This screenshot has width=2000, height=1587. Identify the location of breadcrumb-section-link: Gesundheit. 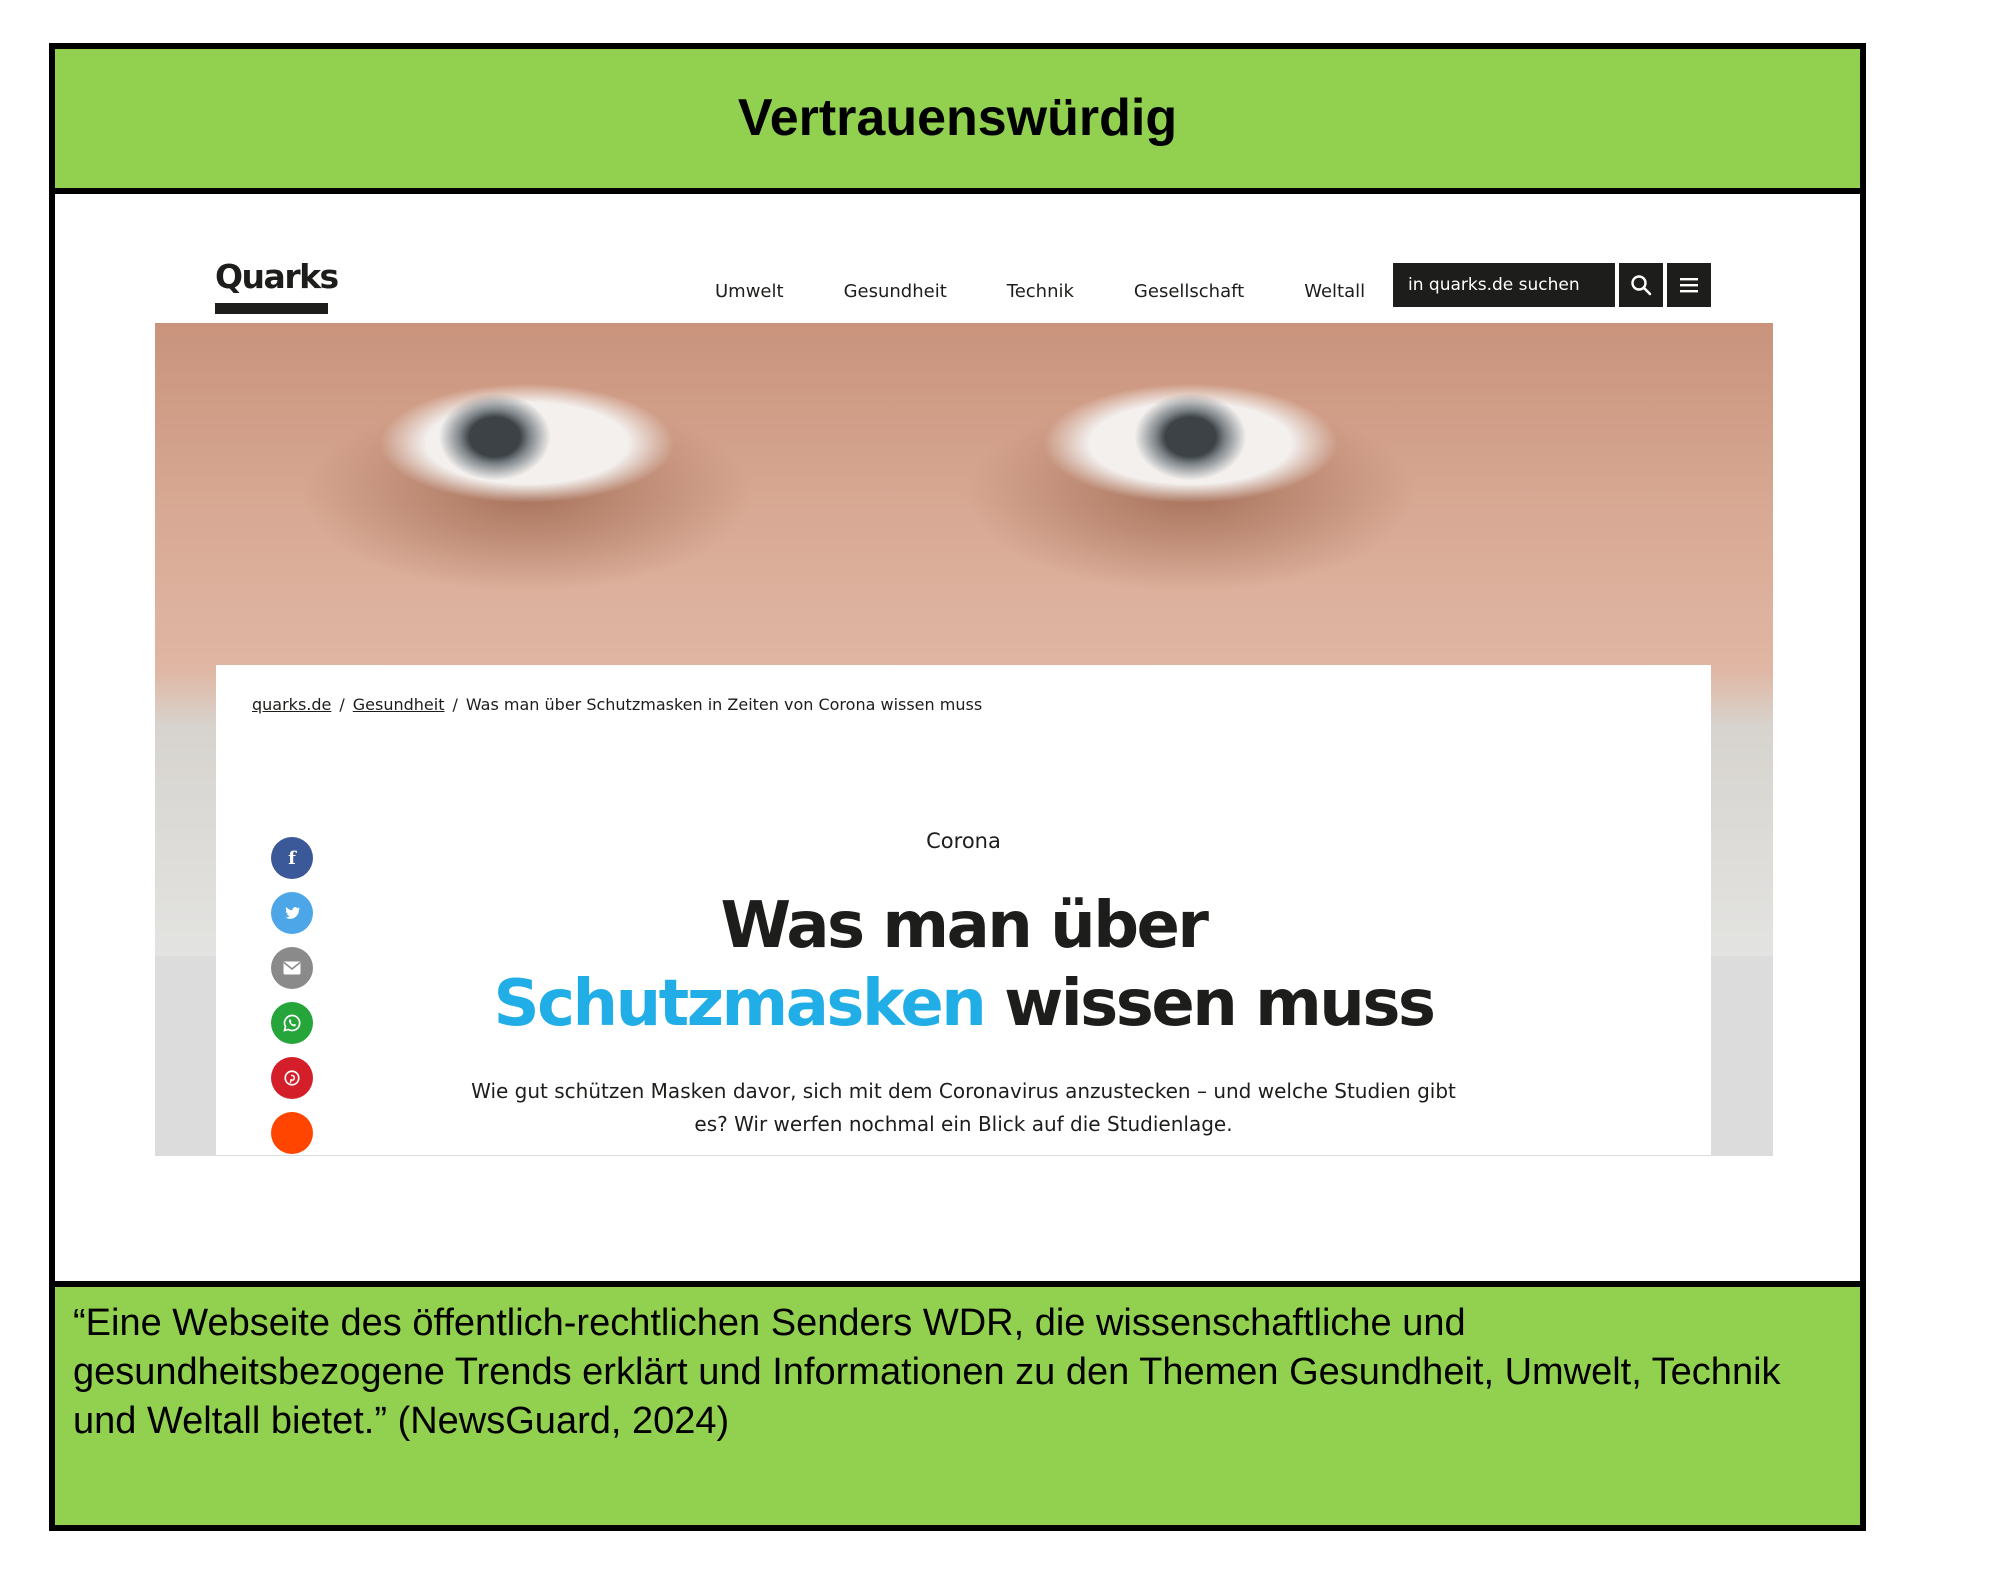
(399, 704).